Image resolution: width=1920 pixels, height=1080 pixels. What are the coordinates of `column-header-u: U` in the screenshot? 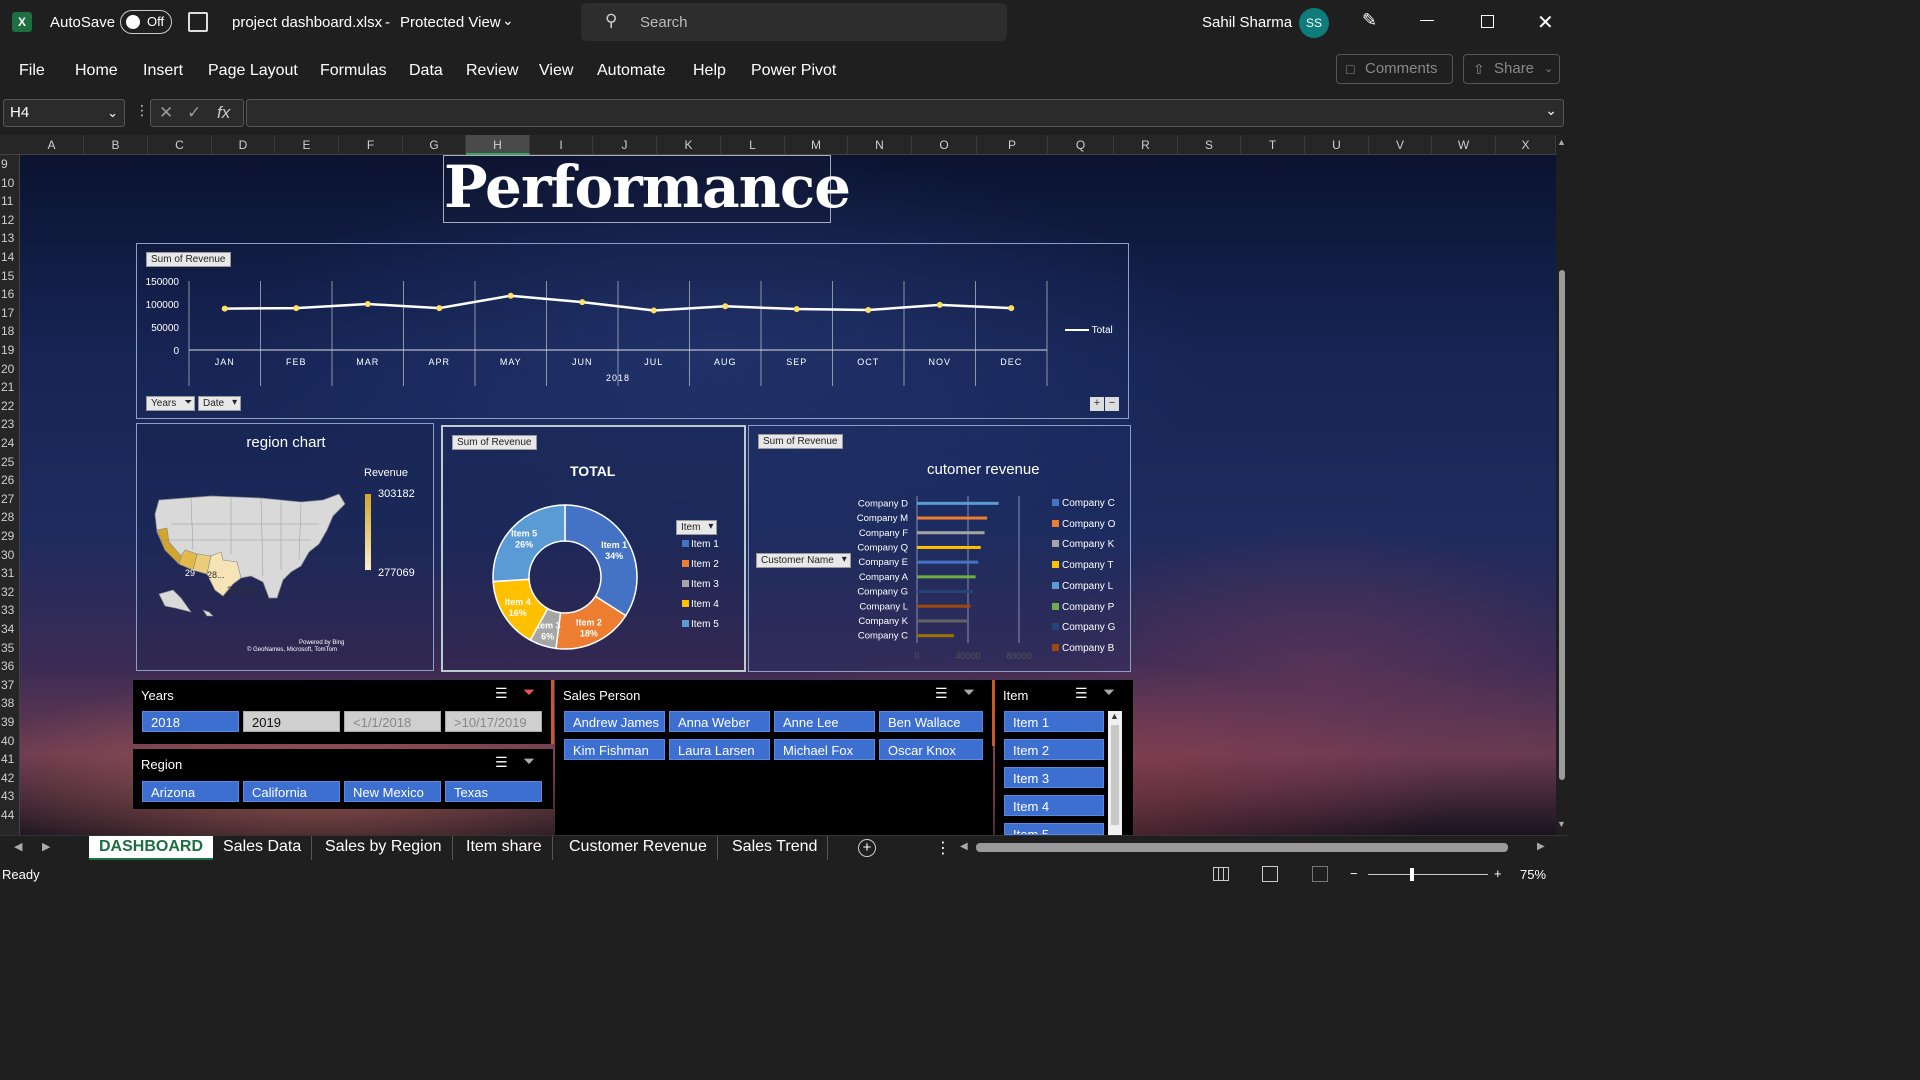 It's located at (1337, 145).